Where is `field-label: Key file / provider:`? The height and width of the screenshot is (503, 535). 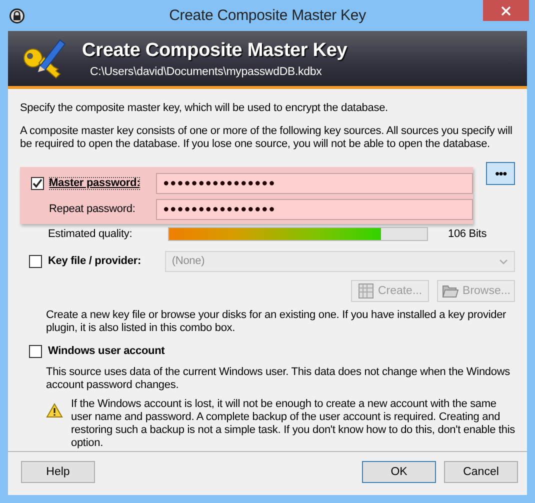 field-label: Key file / provider: is located at coordinates (95, 261).